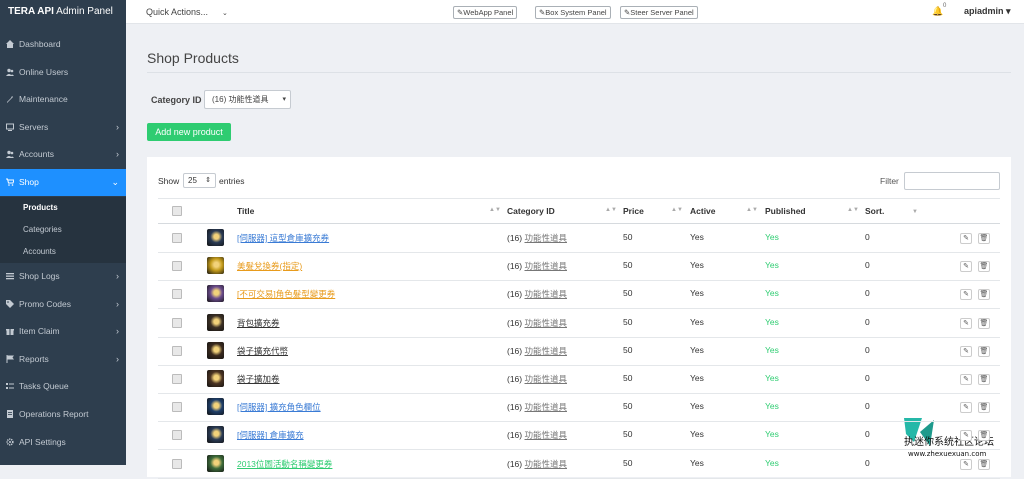  What do you see at coordinates (63, 72) in the screenshot?
I see `sidebar-item-online-users: Online Users` at bounding box center [63, 72].